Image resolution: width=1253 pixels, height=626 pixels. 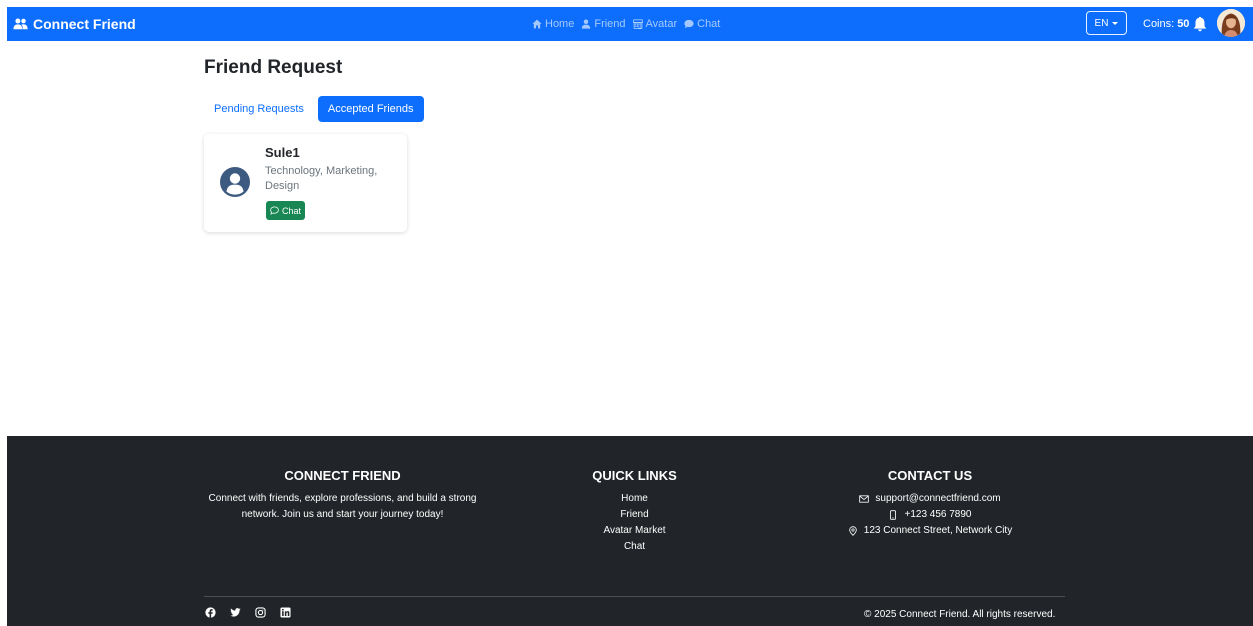 I want to click on footer-quick-links-heading: QUICK LINKS, so click(x=634, y=475).